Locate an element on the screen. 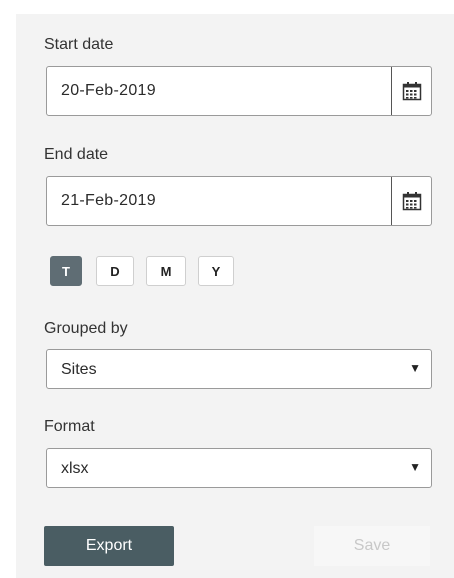  period-button-t: T is located at coordinates (66, 271).